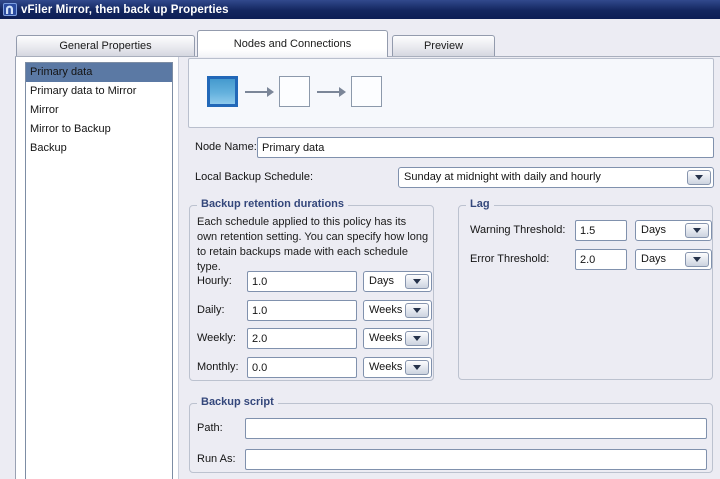 The image size is (720, 479). Describe the element at coordinates (302, 338) in the screenshot. I see `weekly-input` at that location.